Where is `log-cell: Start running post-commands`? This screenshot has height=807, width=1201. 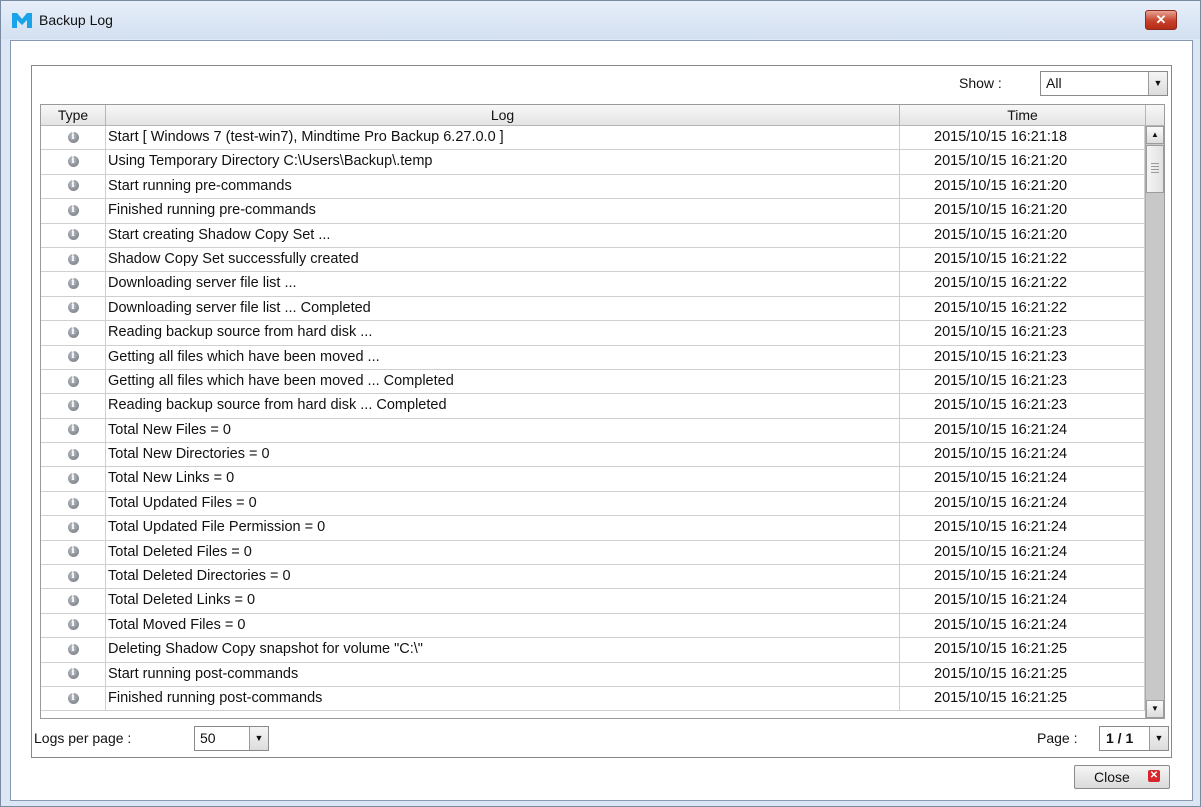 log-cell: Start running post-commands is located at coordinates (503, 674).